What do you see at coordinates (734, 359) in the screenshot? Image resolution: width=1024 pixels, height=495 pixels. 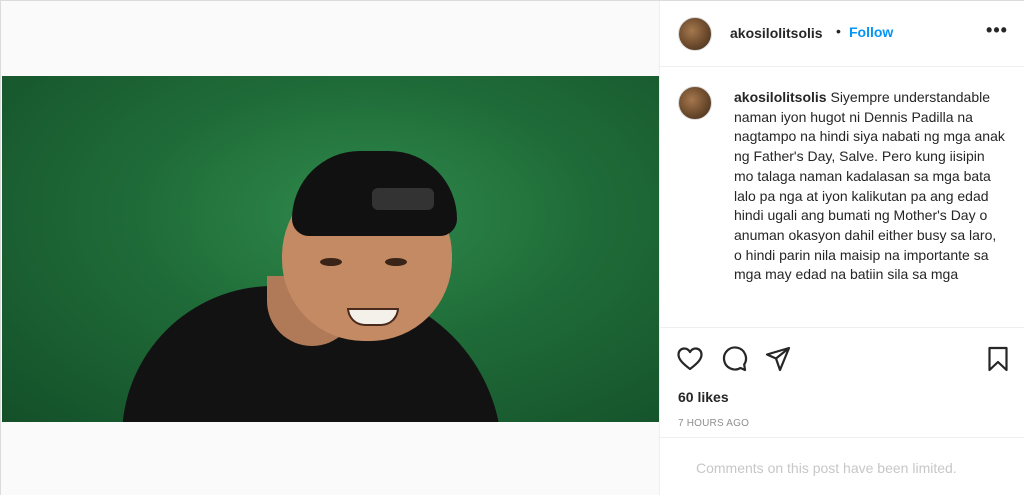 I see `comment-icon` at bounding box center [734, 359].